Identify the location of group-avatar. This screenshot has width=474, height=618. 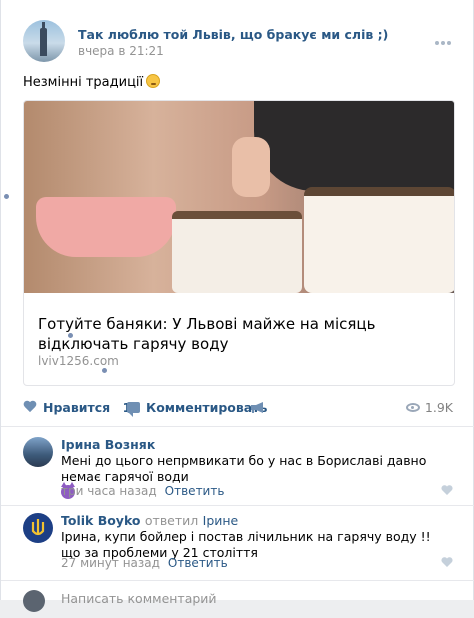
(44, 41).